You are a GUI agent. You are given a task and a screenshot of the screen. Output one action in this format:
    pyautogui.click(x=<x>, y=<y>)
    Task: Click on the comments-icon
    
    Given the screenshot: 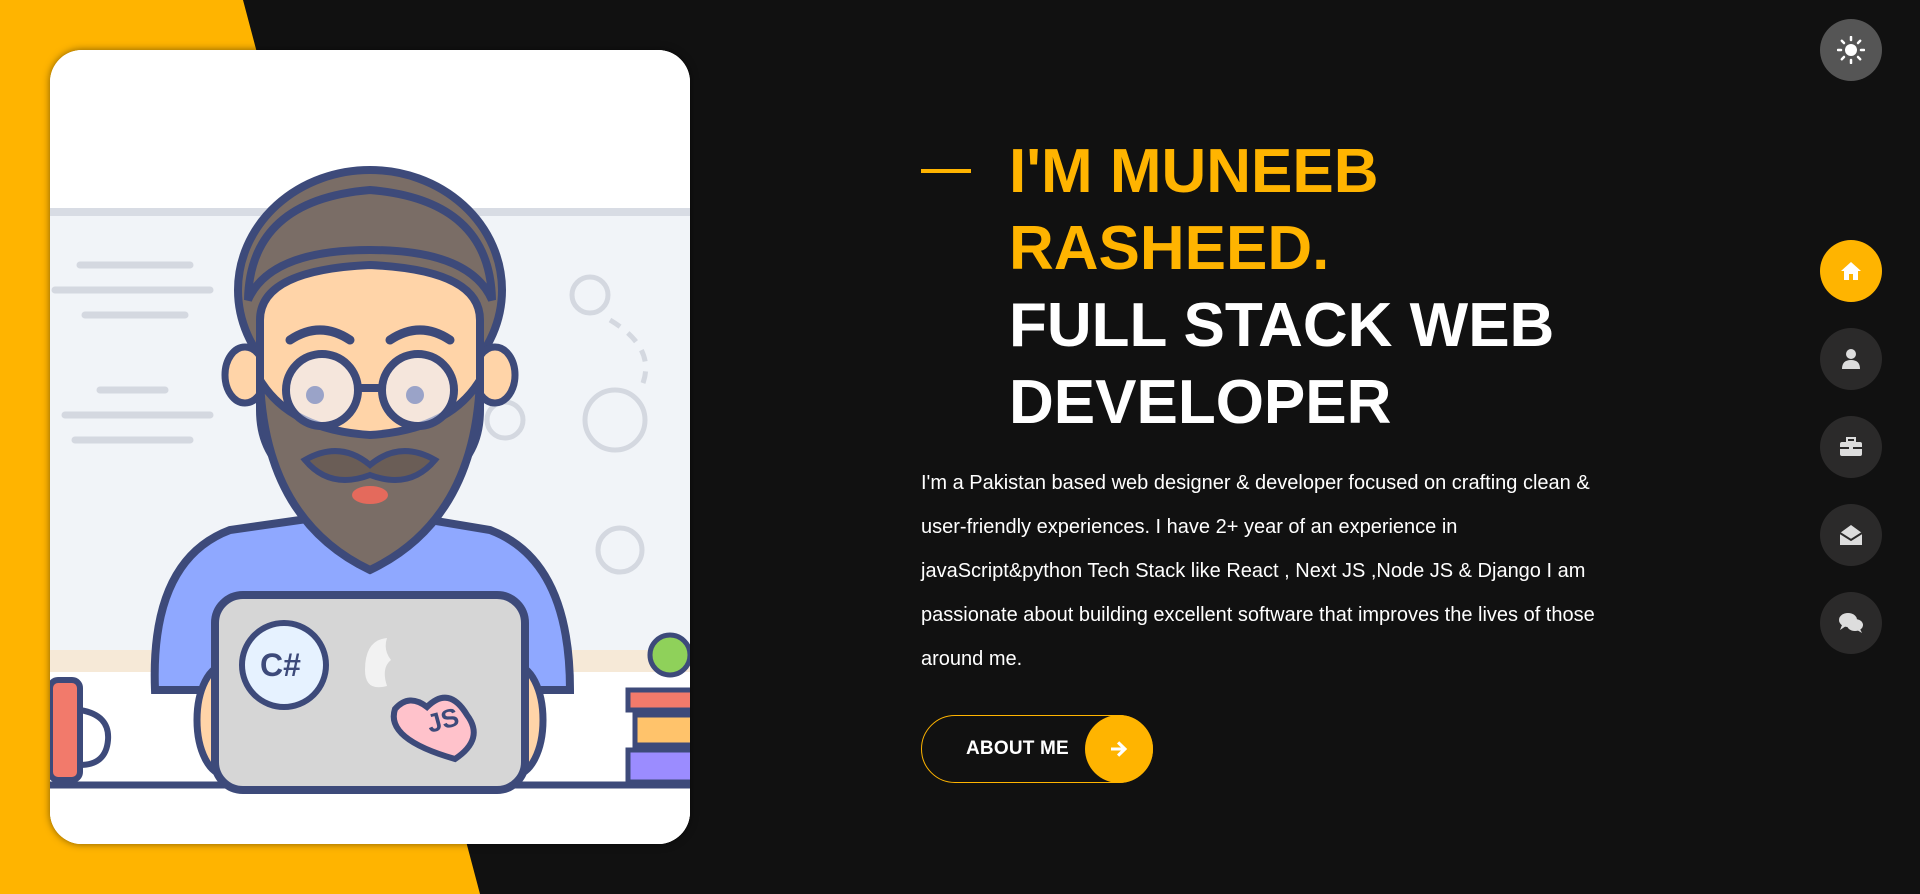 What is the action you would take?
    pyautogui.click(x=1851, y=623)
    